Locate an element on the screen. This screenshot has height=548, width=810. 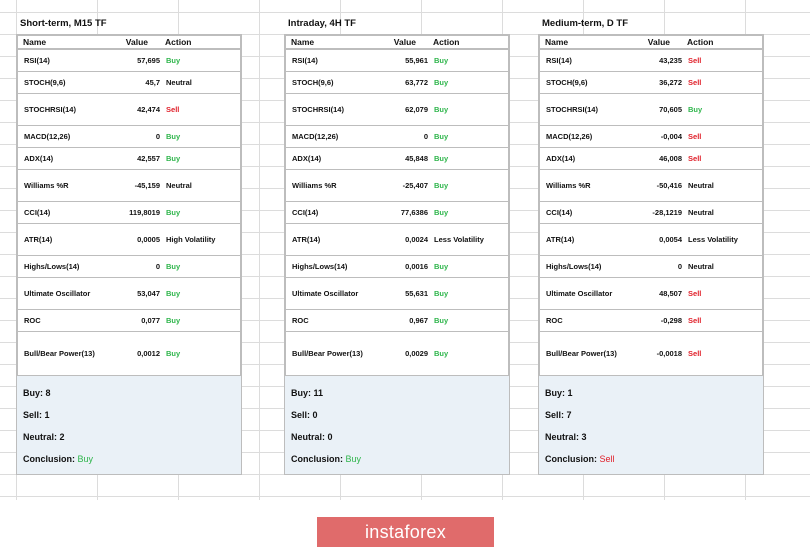
summary-buy-count: Buy: 1 is located at coordinates (559, 392).